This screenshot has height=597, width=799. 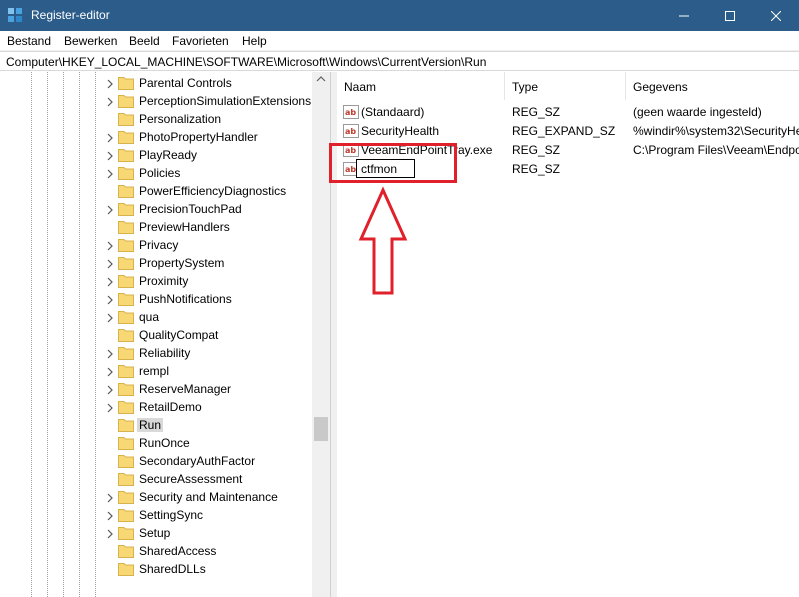 I want to click on tree-item: PreviewHandlers, so click(x=156, y=227).